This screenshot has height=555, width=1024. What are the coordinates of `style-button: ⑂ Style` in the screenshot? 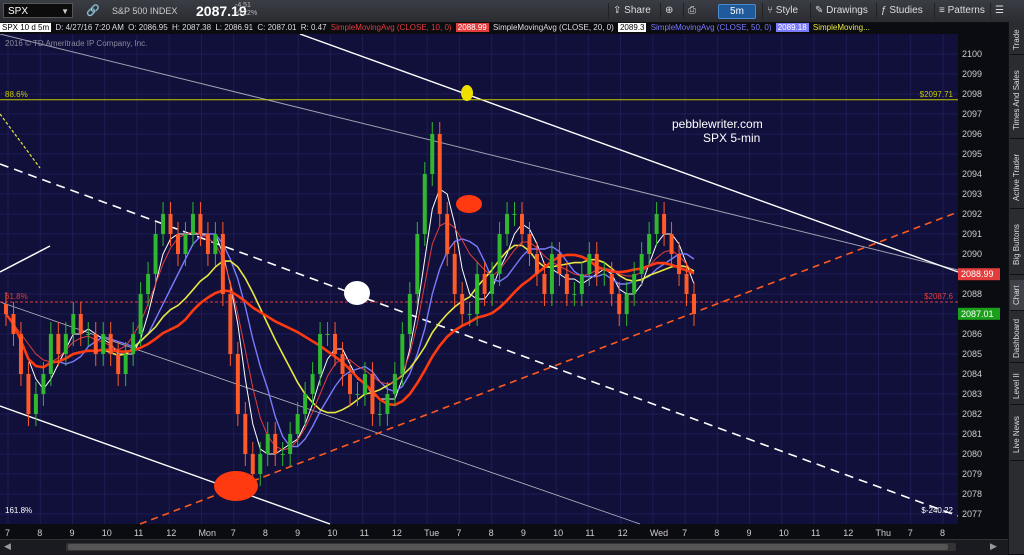 It's located at (782, 11).